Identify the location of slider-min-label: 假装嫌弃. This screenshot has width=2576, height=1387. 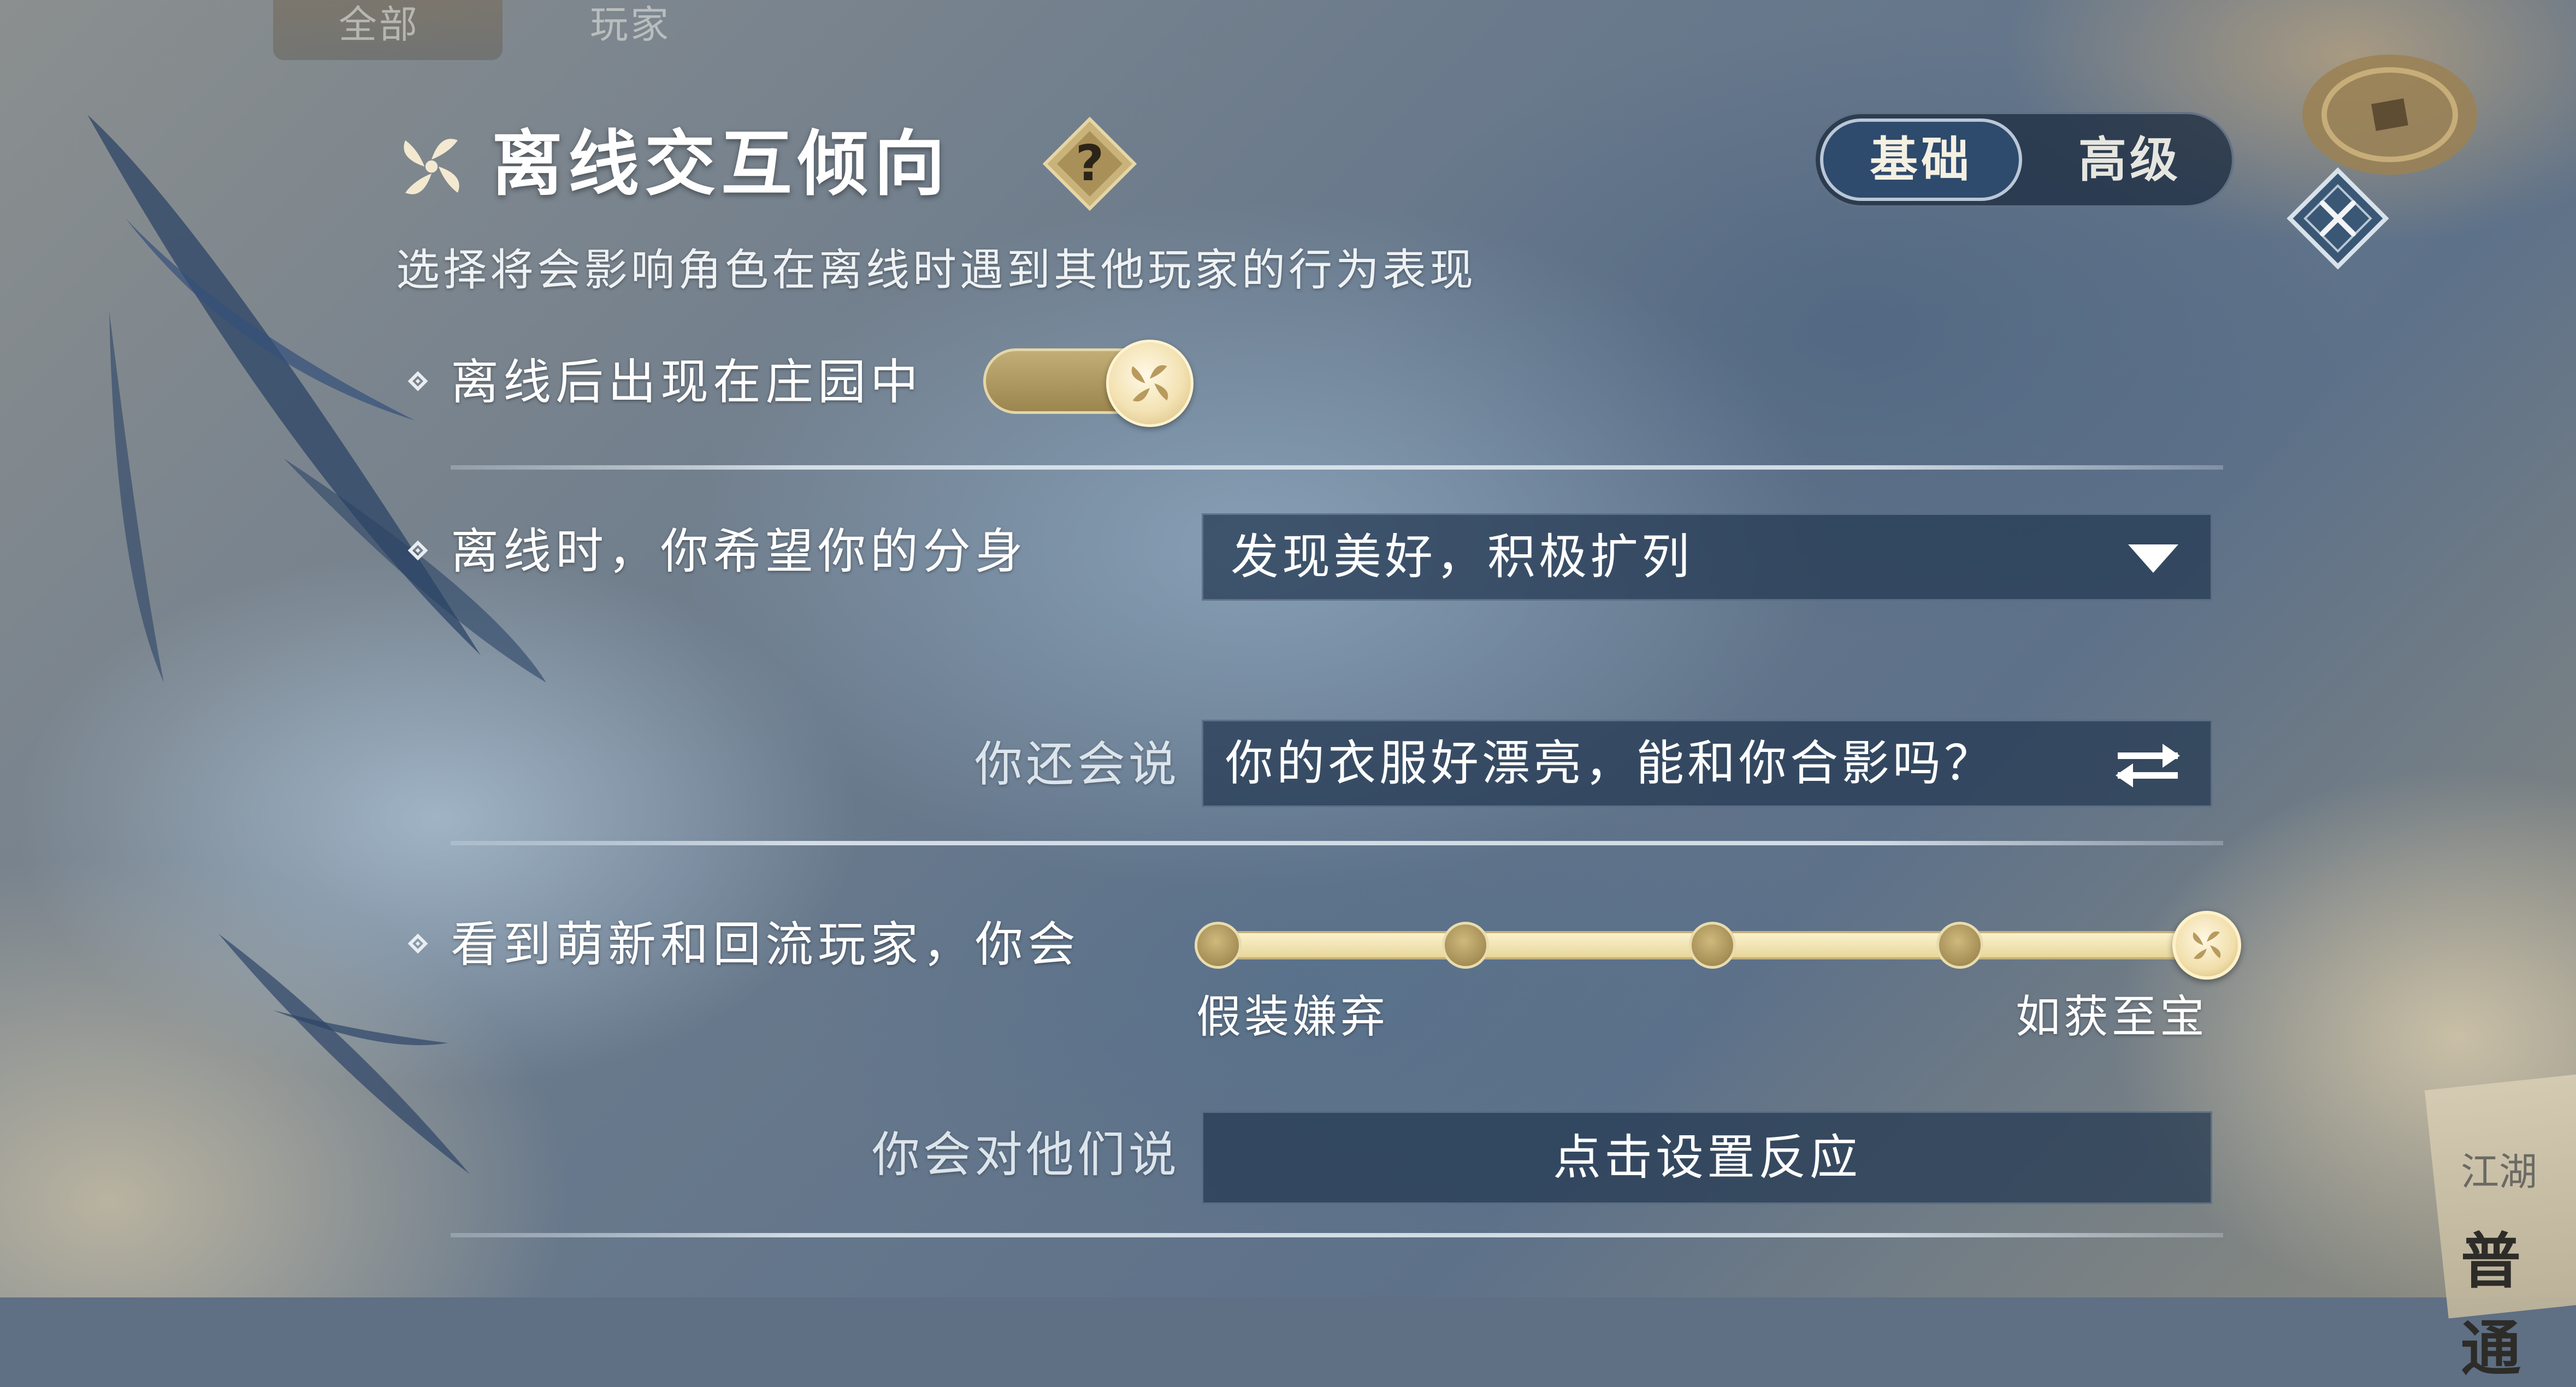
(1292, 1017).